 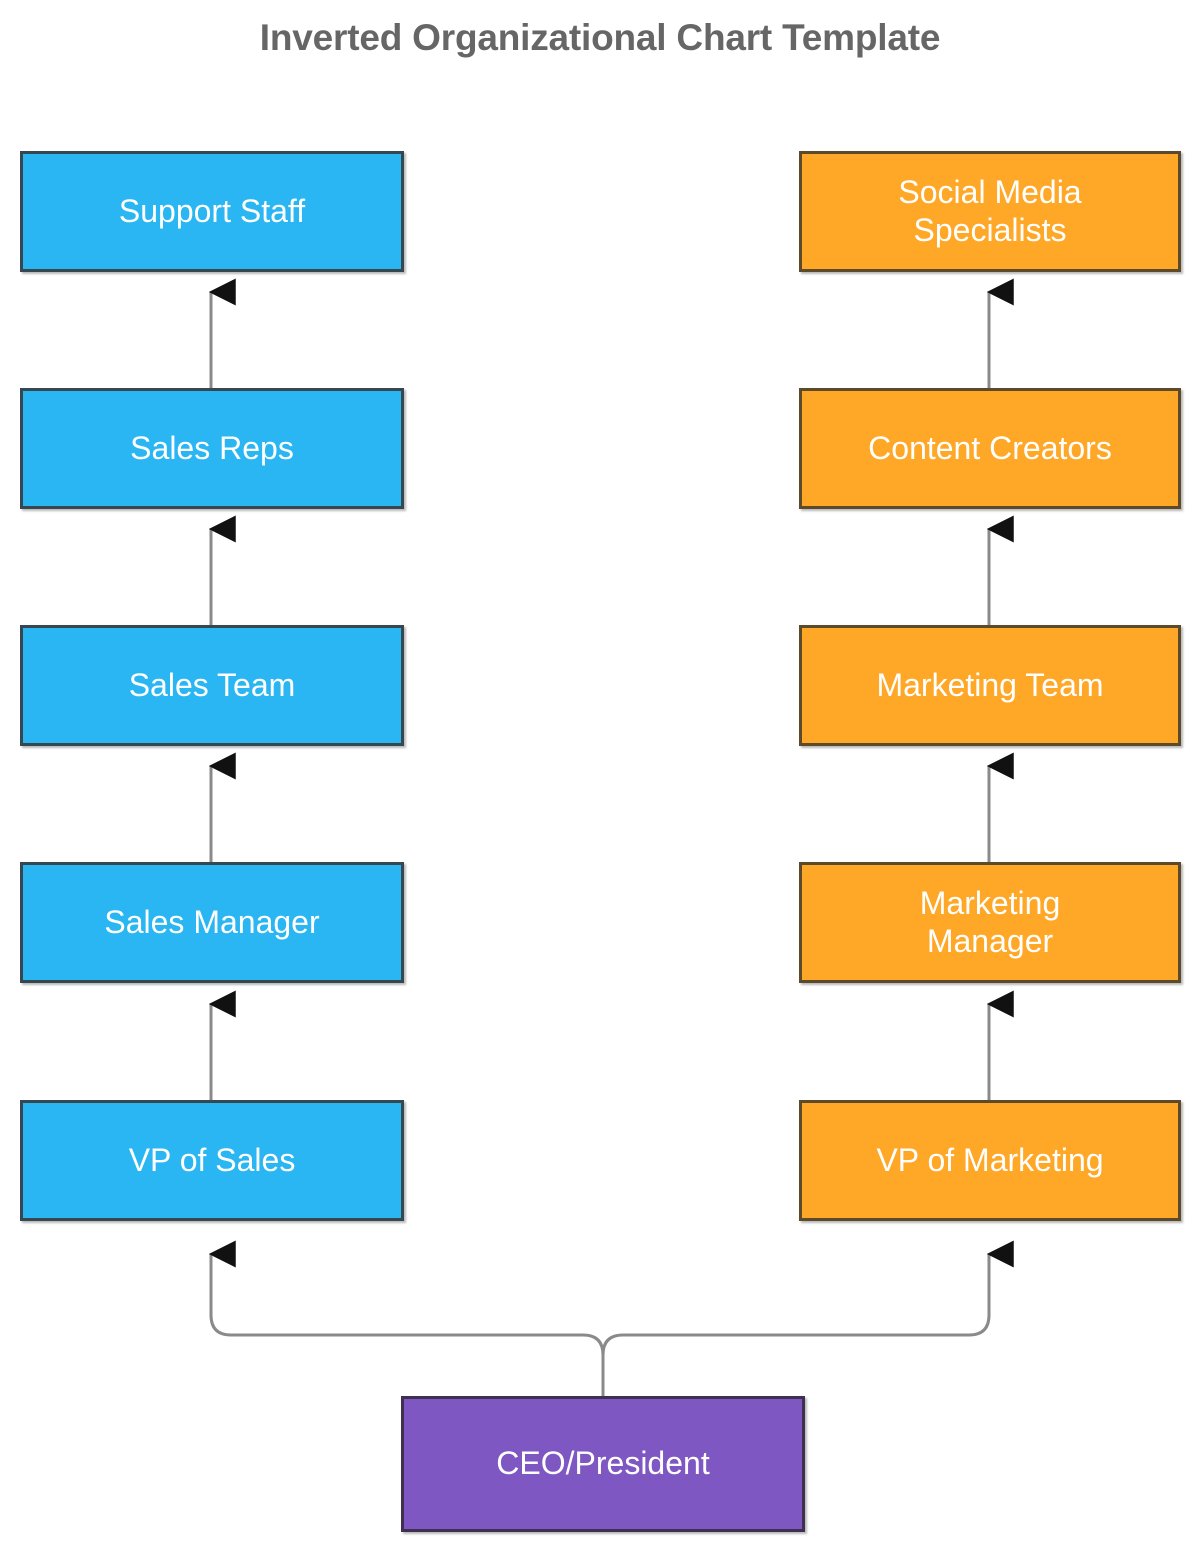 I want to click on node-label: Marketing Team, so click(x=990, y=684).